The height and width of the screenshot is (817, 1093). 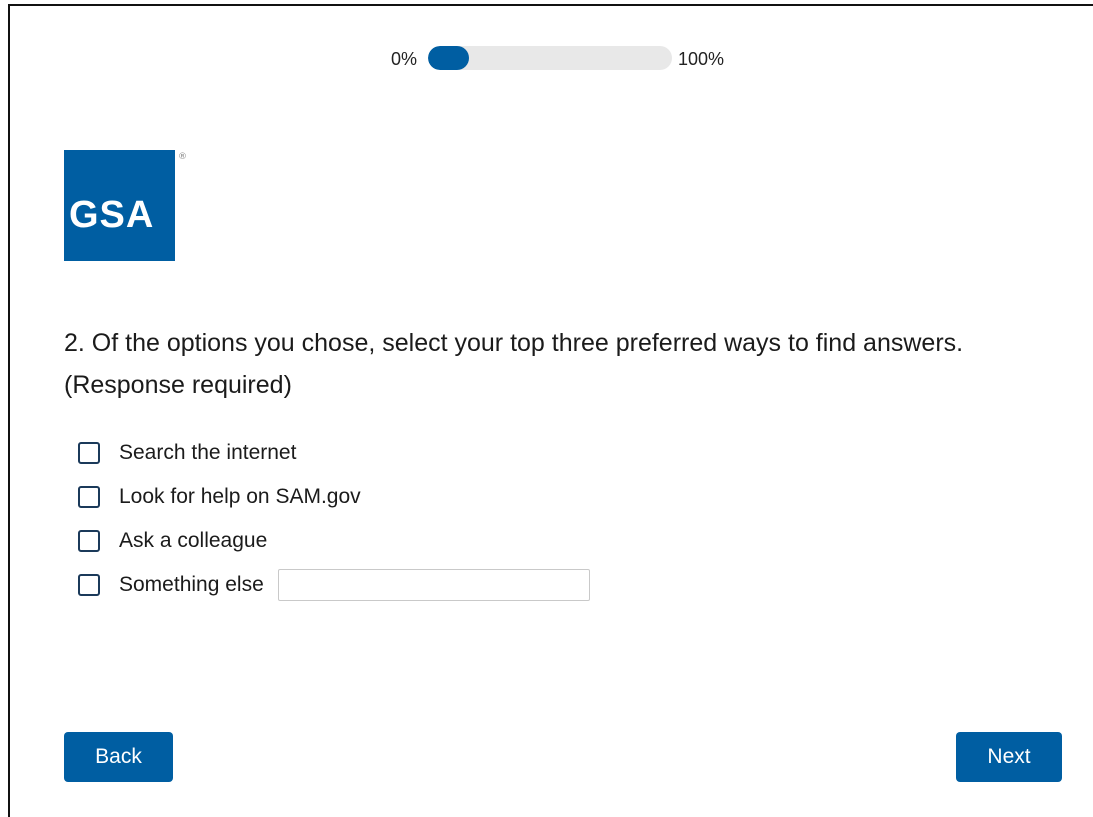 I want to click on back-button: Back, so click(x=118, y=757).